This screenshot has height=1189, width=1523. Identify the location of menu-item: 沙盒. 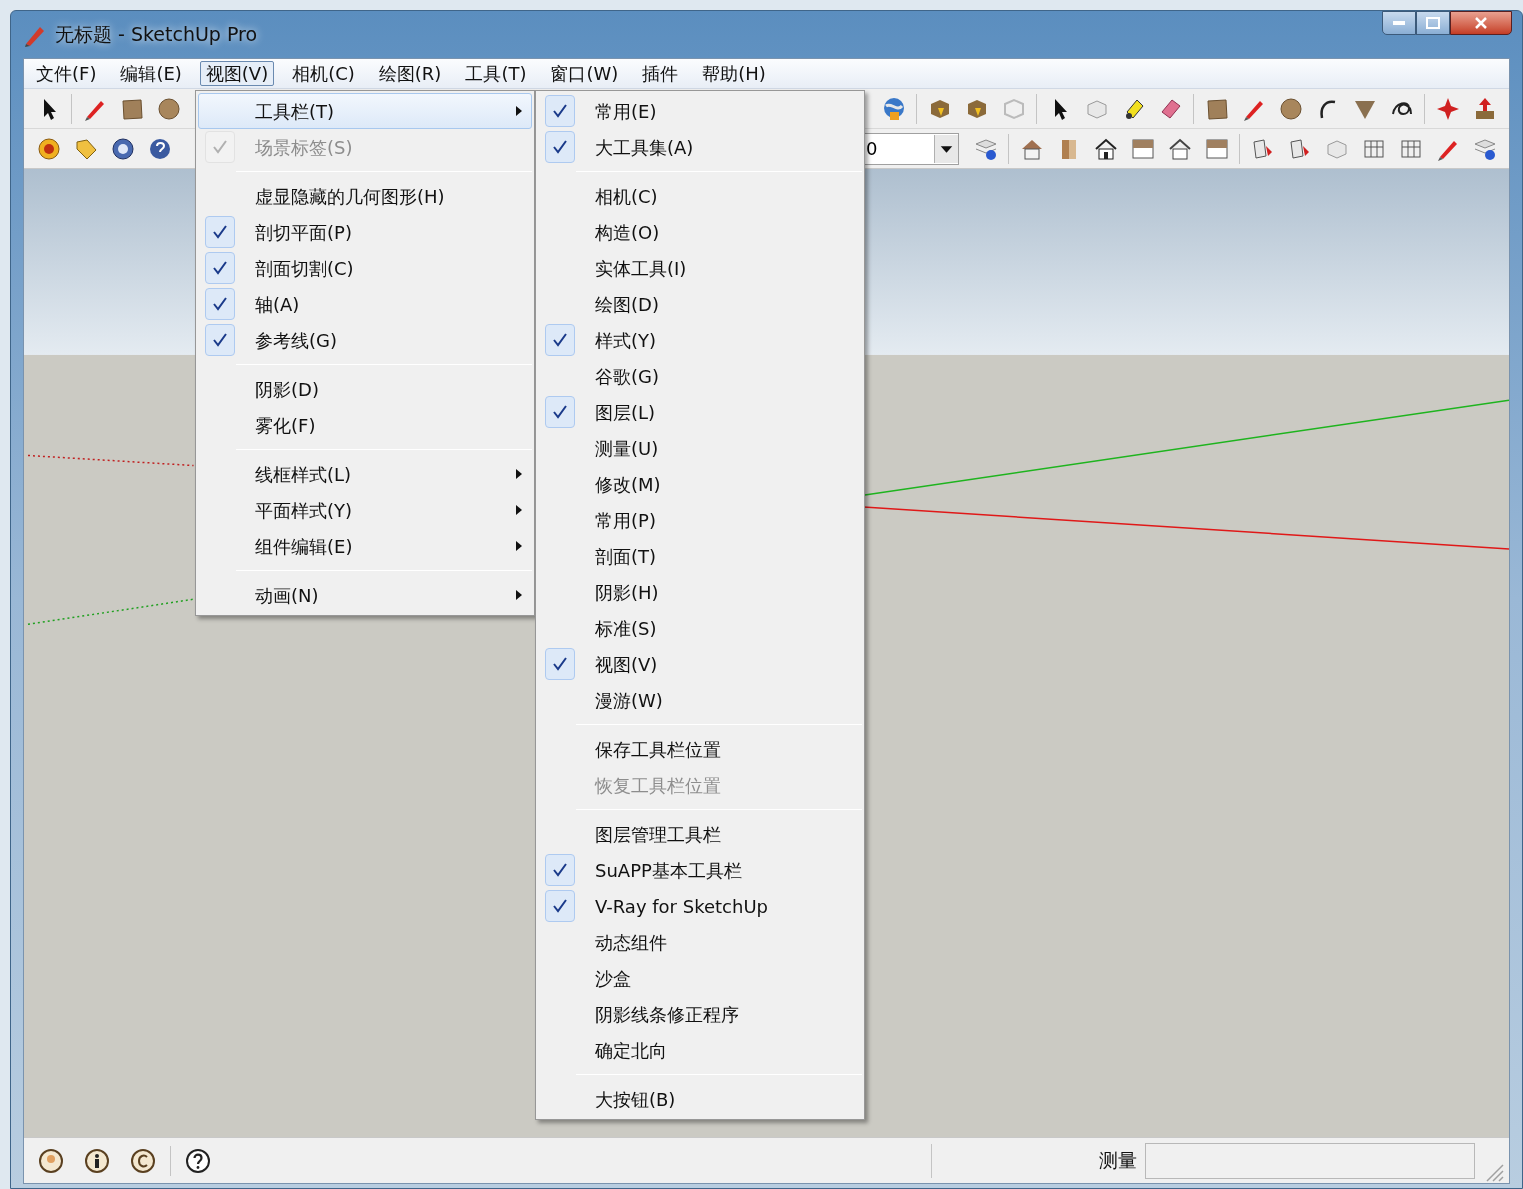
(700, 978).